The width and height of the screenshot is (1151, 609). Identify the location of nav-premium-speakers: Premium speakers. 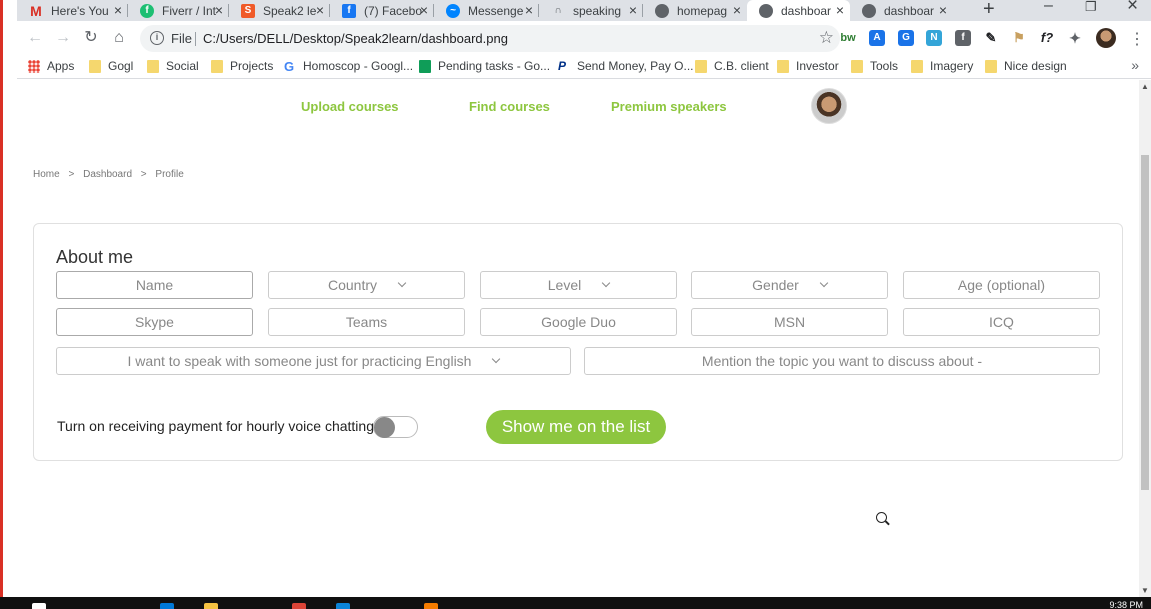
(669, 106).